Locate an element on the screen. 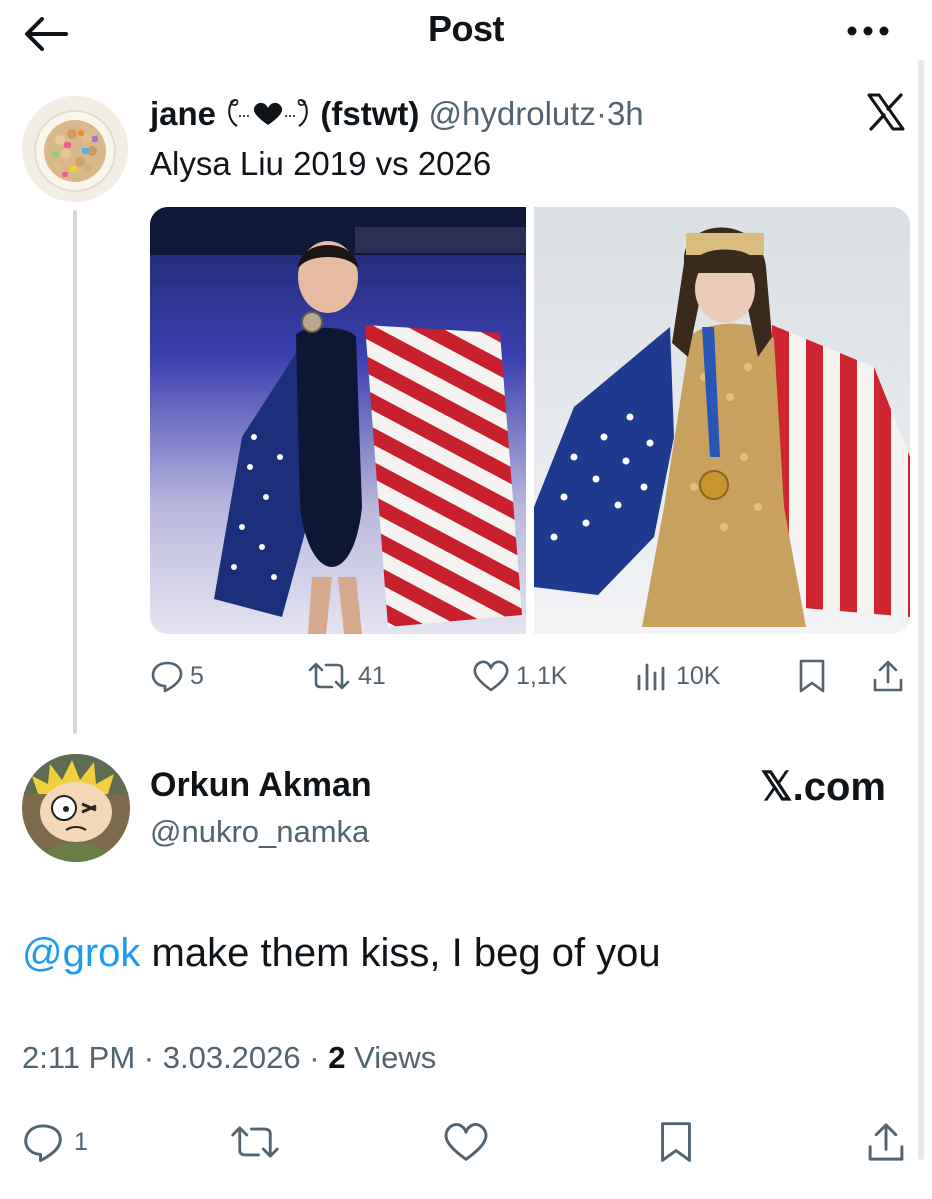 This screenshot has height=1199, width=932. views-label: Views is located at coordinates (395, 1057).